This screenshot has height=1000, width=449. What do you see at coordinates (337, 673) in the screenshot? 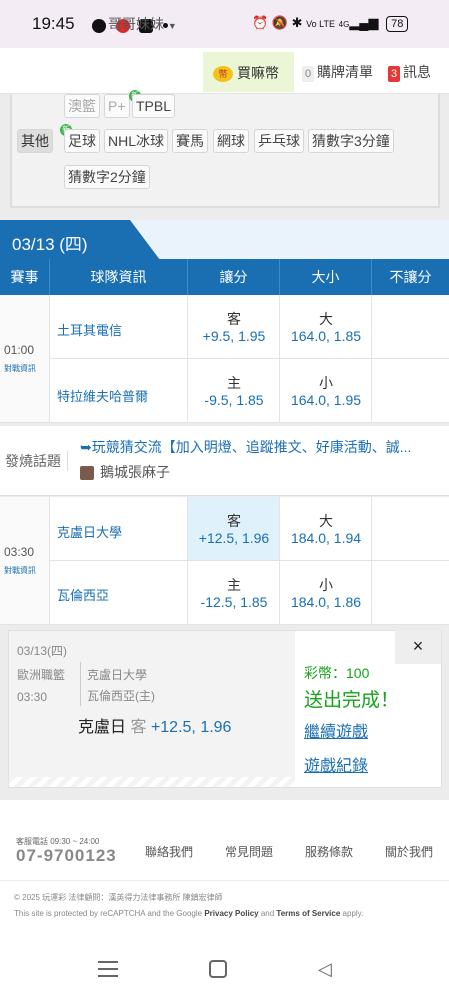
I see `slip-coins: 彩幣：100` at bounding box center [337, 673].